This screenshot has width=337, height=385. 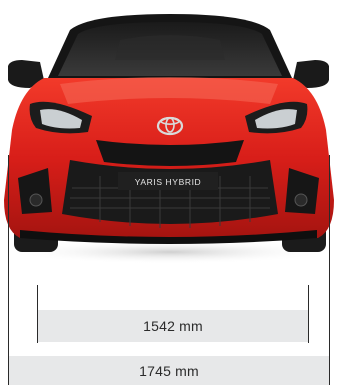 I want to click on track-width-label: 1542 mm, so click(x=173, y=326).